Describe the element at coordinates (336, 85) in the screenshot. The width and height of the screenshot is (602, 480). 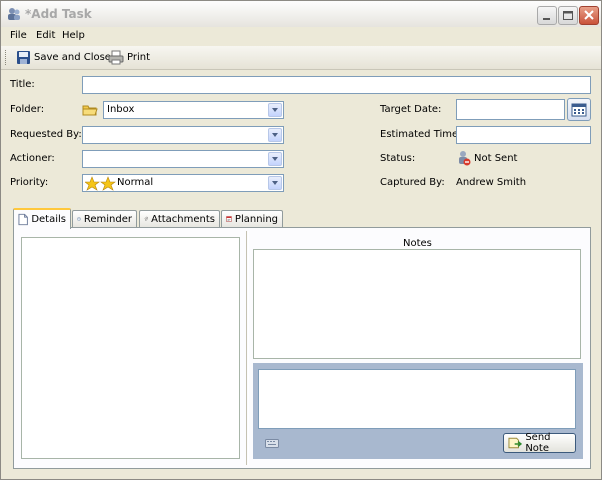
I see `title-input` at that location.